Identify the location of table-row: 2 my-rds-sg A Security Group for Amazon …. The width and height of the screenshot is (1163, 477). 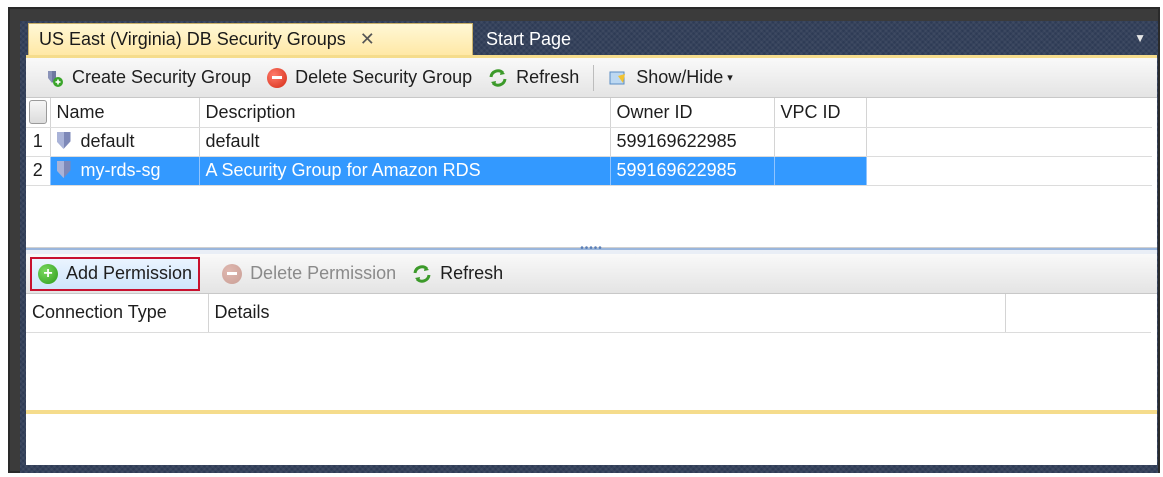
(589, 171).